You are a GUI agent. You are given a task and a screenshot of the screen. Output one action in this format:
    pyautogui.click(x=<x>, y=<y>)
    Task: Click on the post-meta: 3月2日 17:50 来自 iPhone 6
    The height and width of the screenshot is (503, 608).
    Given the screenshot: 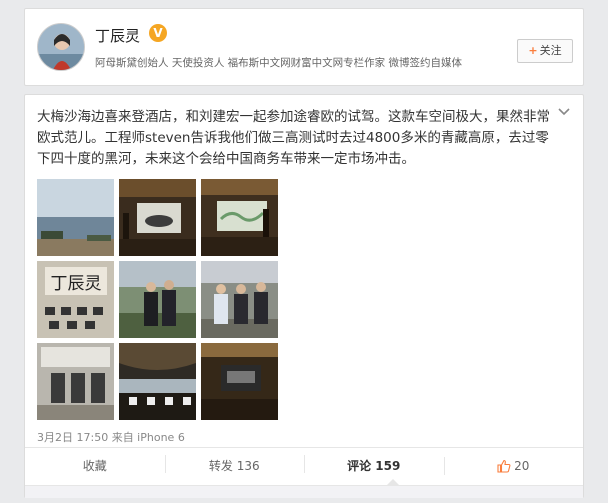 What is the action you would take?
    pyautogui.click(x=111, y=437)
    